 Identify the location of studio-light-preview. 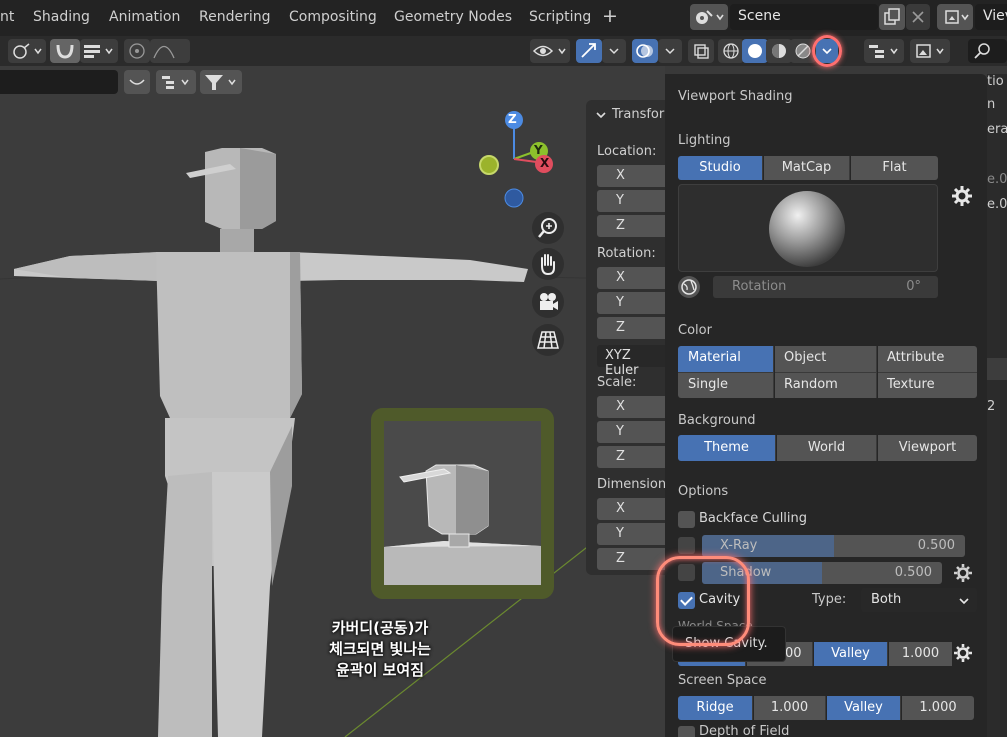
(808, 228).